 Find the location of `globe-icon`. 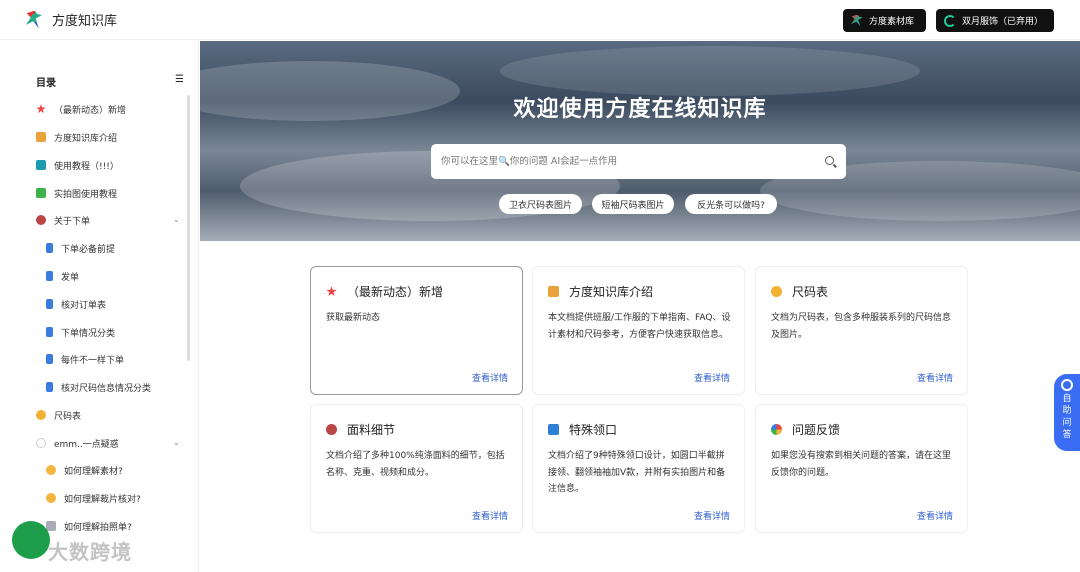

globe-icon is located at coordinates (776, 429).